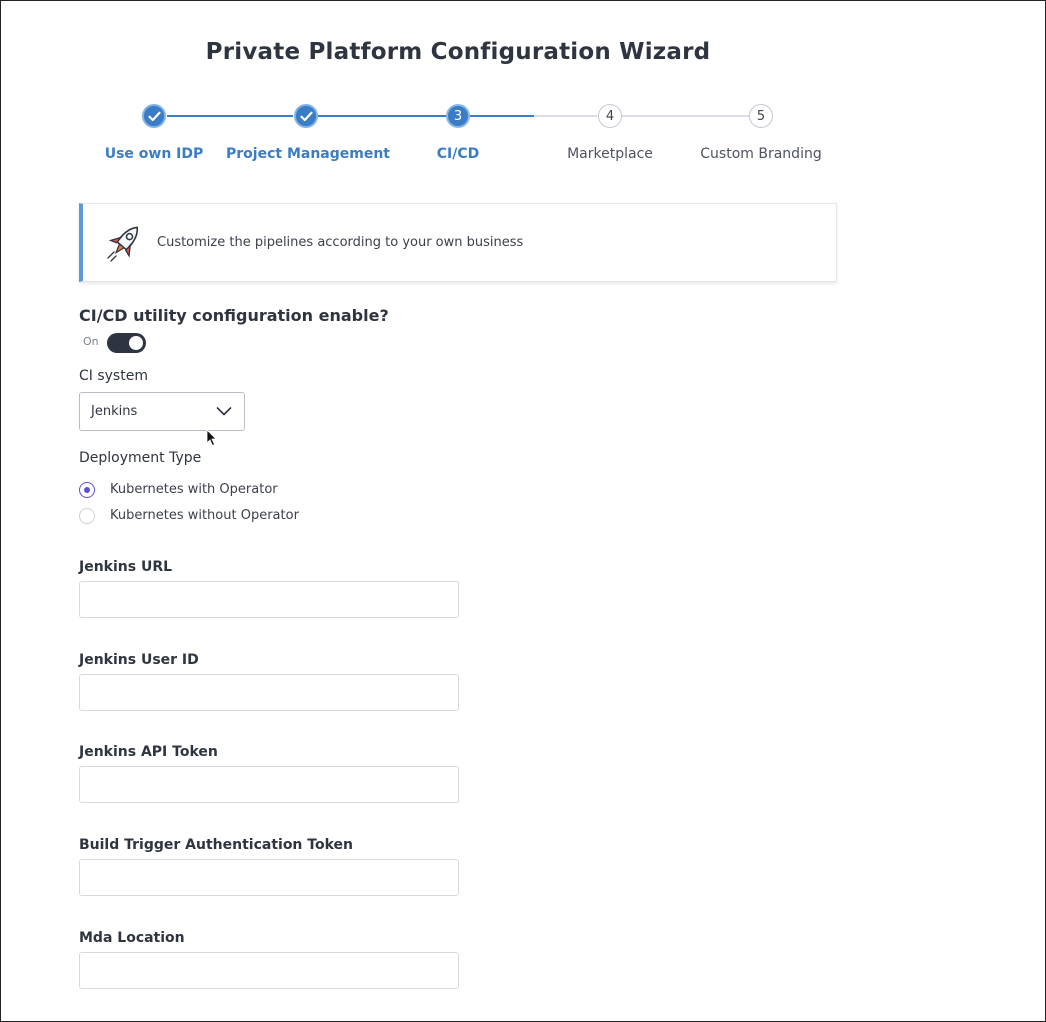  I want to click on mda-location-input, so click(269, 970).